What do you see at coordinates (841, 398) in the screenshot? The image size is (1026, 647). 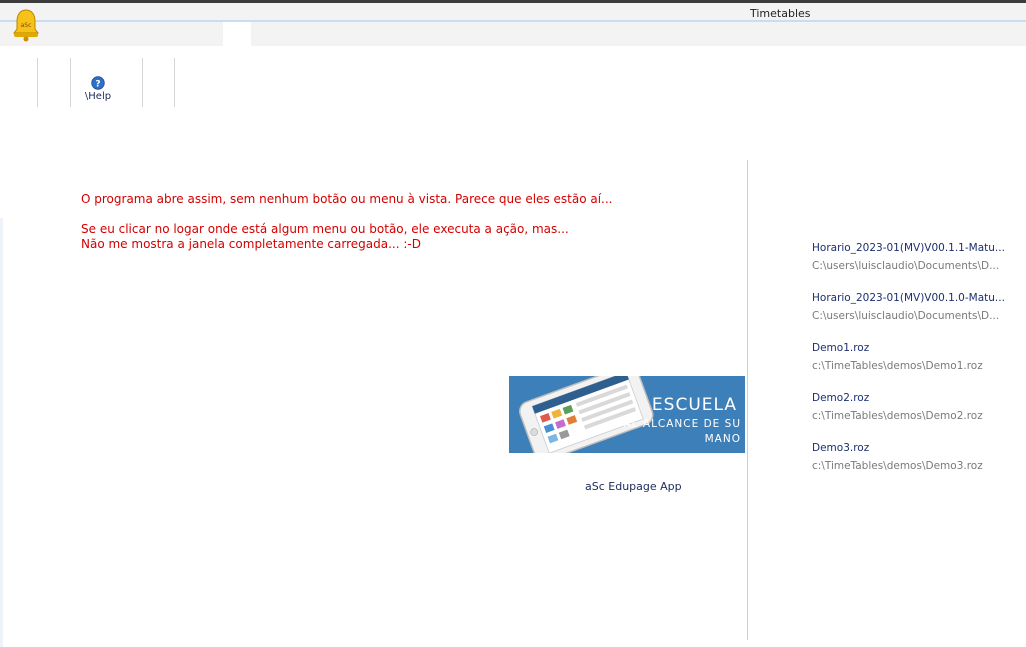 I see `recent-file-name: Demo2.roz` at bounding box center [841, 398].